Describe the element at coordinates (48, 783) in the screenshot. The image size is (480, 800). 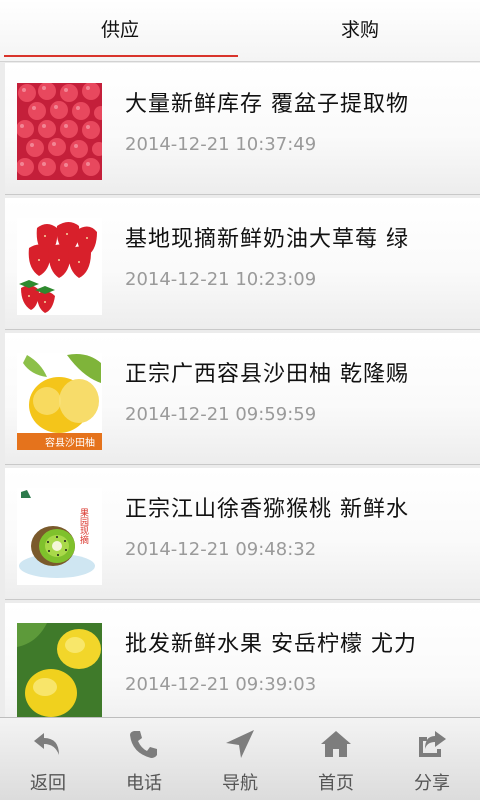
I see `back-button-label: 返回` at that location.